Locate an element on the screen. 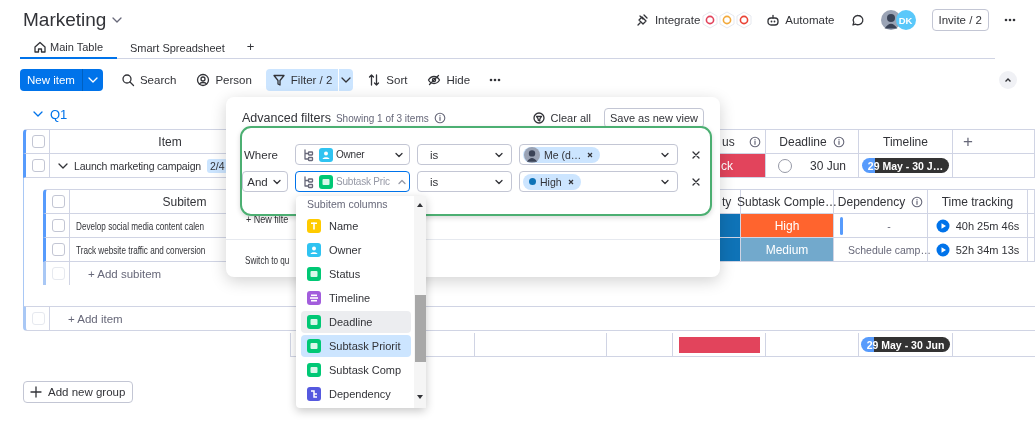  view-tab: Main Table is located at coordinates (68, 49).